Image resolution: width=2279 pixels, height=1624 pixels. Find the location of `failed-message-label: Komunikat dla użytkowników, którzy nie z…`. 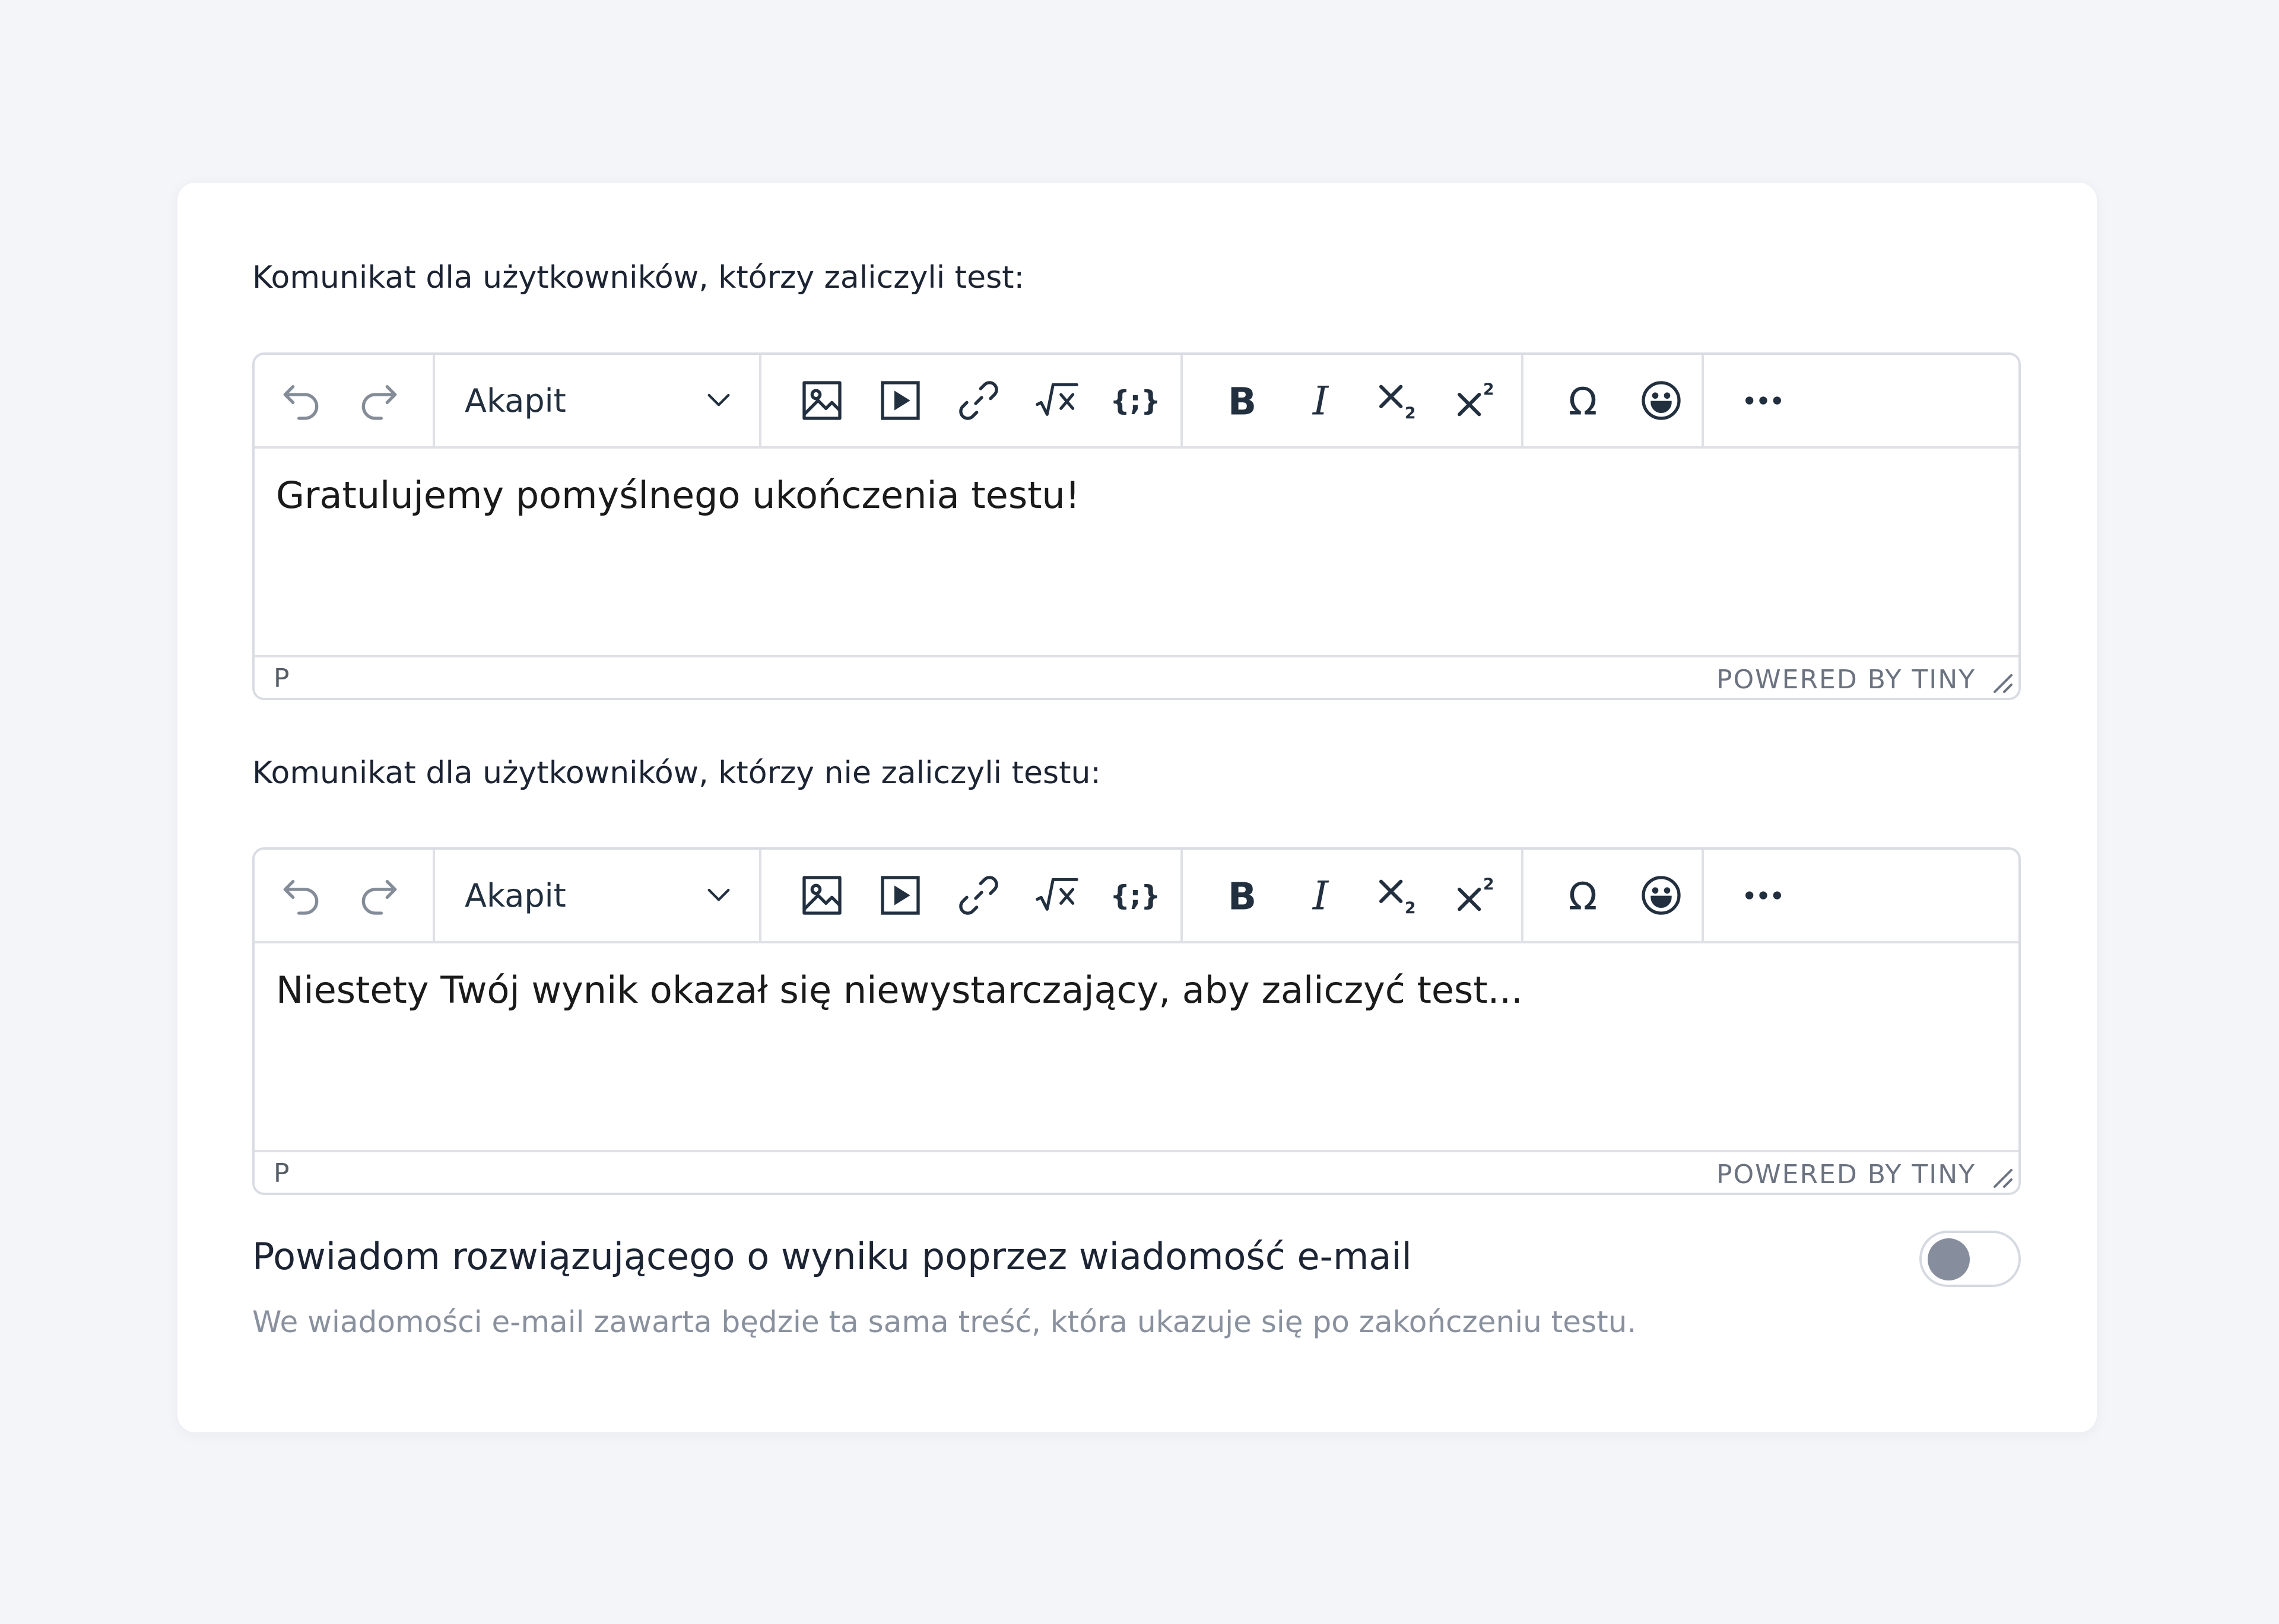

failed-message-label: Komunikat dla użytkowników, którzy nie z… is located at coordinates (676, 773).